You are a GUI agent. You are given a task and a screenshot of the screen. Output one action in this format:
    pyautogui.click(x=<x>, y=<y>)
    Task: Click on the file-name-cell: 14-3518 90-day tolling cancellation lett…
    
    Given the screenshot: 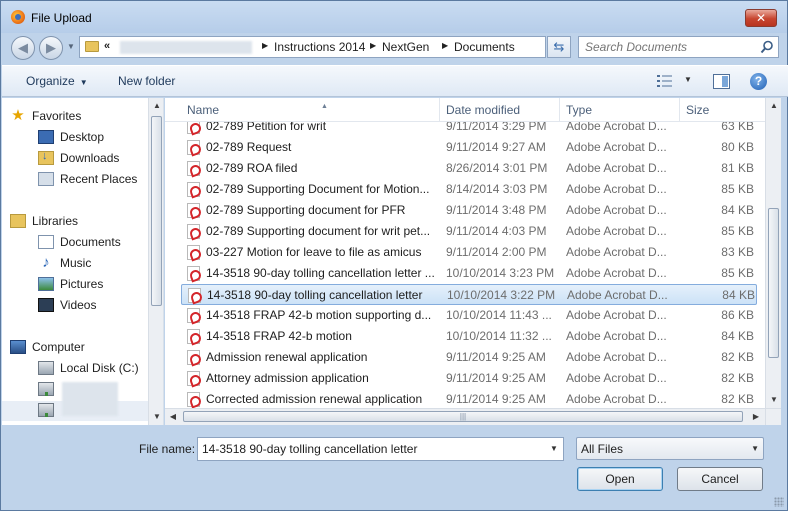 What is the action you would take?
    pyautogui.click(x=315, y=295)
    